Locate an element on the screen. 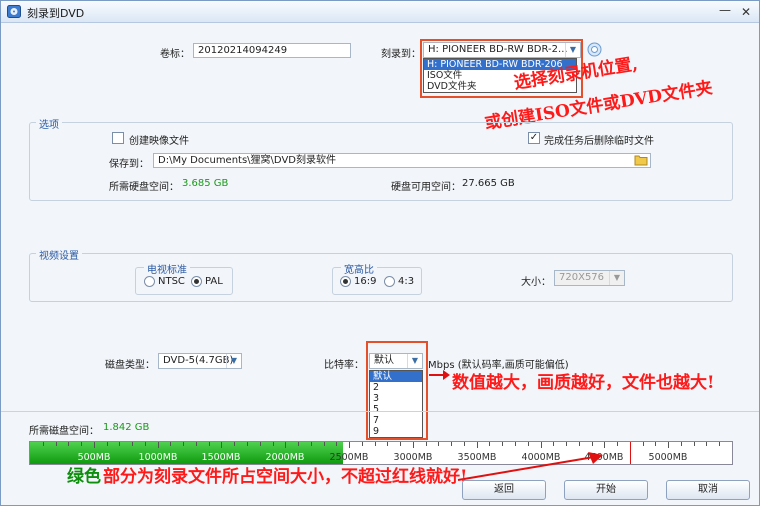 This screenshot has height=506, width=760. disc-type-select: DVD-5(4.7GB) ▼ is located at coordinates (200, 361).